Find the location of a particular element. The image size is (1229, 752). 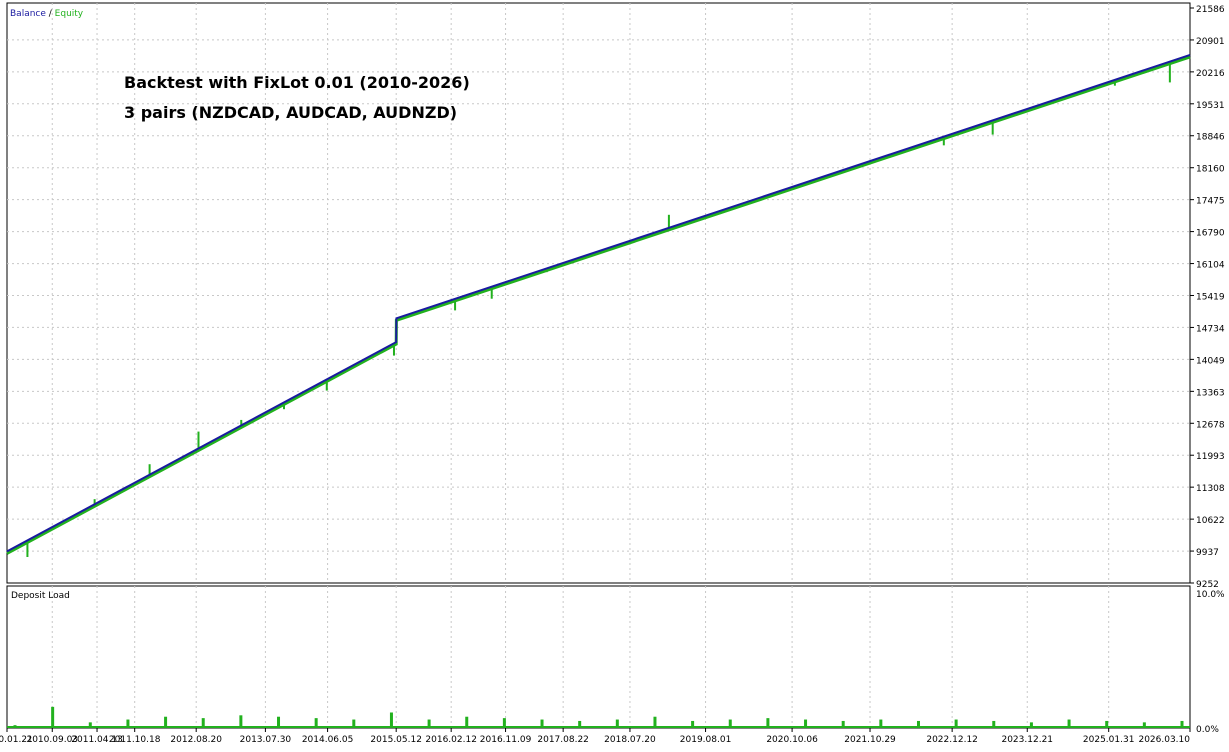

y-tick-label: 18160 is located at coordinates (1210, 170).